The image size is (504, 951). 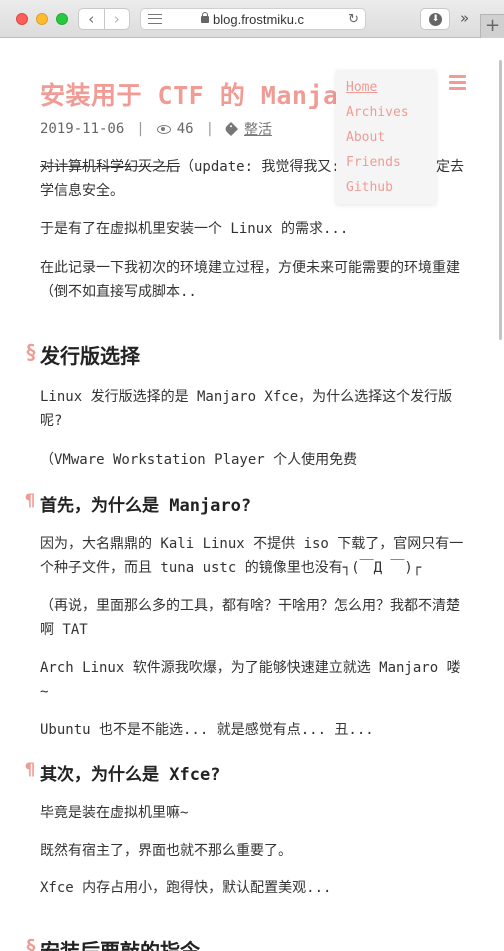 I want to click on intro-text-line2: 学信息安全。, so click(x=82, y=191).